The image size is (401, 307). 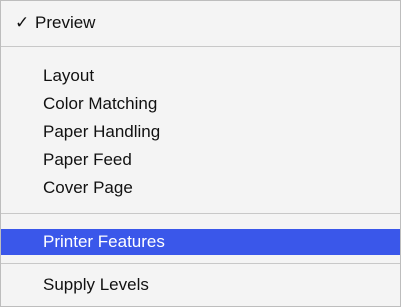 I want to click on menu-item-label: Color Matching, so click(x=100, y=103).